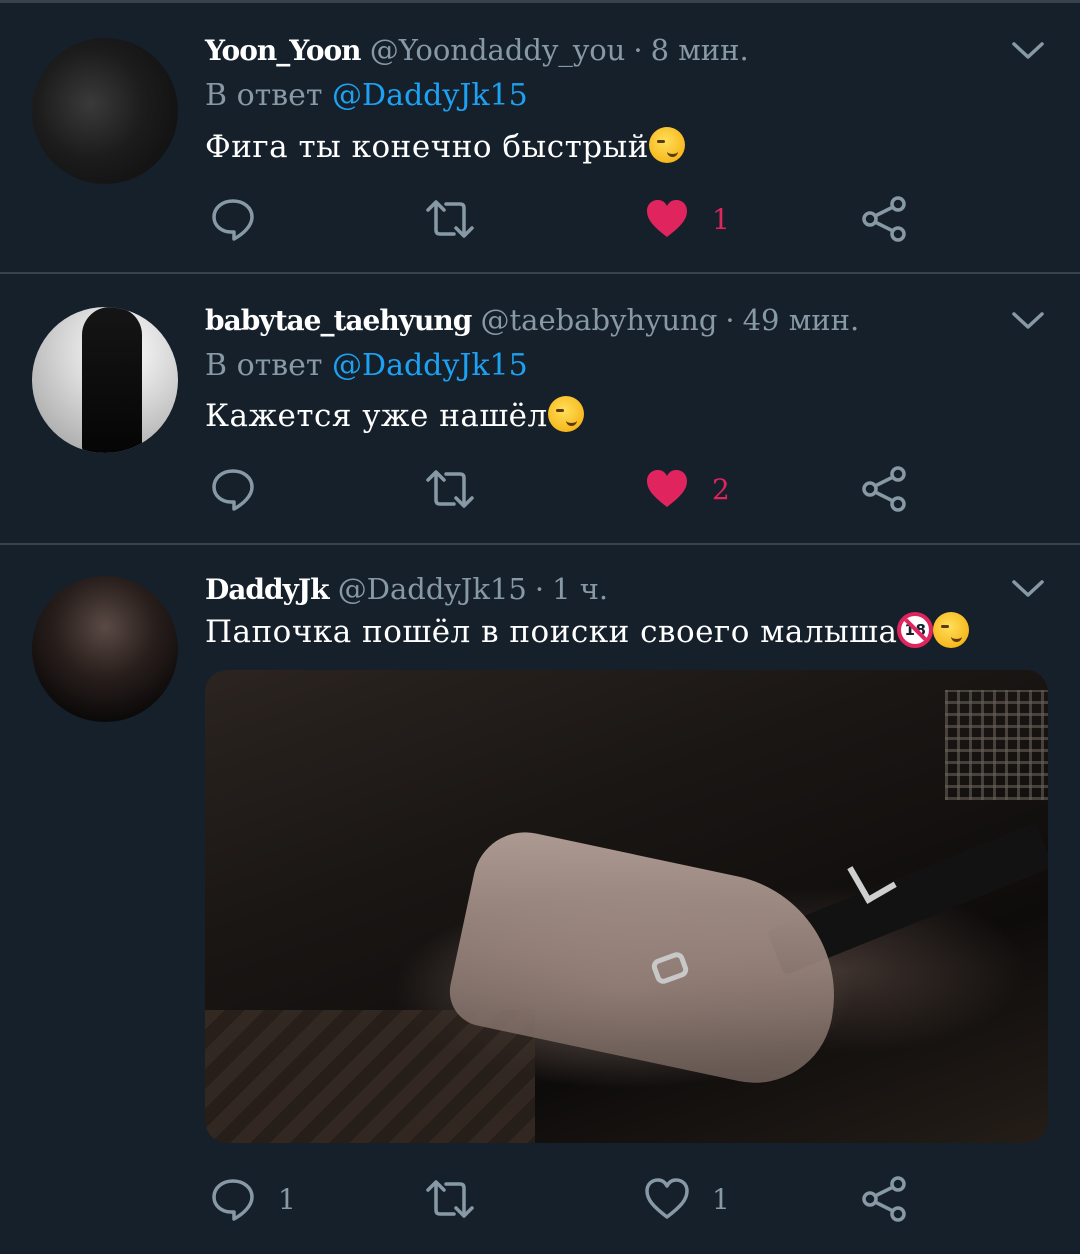 The image size is (1080, 1254). I want to click on tweet-text: Папочка пошёл в поиски своего малыша 18, so click(587, 632).